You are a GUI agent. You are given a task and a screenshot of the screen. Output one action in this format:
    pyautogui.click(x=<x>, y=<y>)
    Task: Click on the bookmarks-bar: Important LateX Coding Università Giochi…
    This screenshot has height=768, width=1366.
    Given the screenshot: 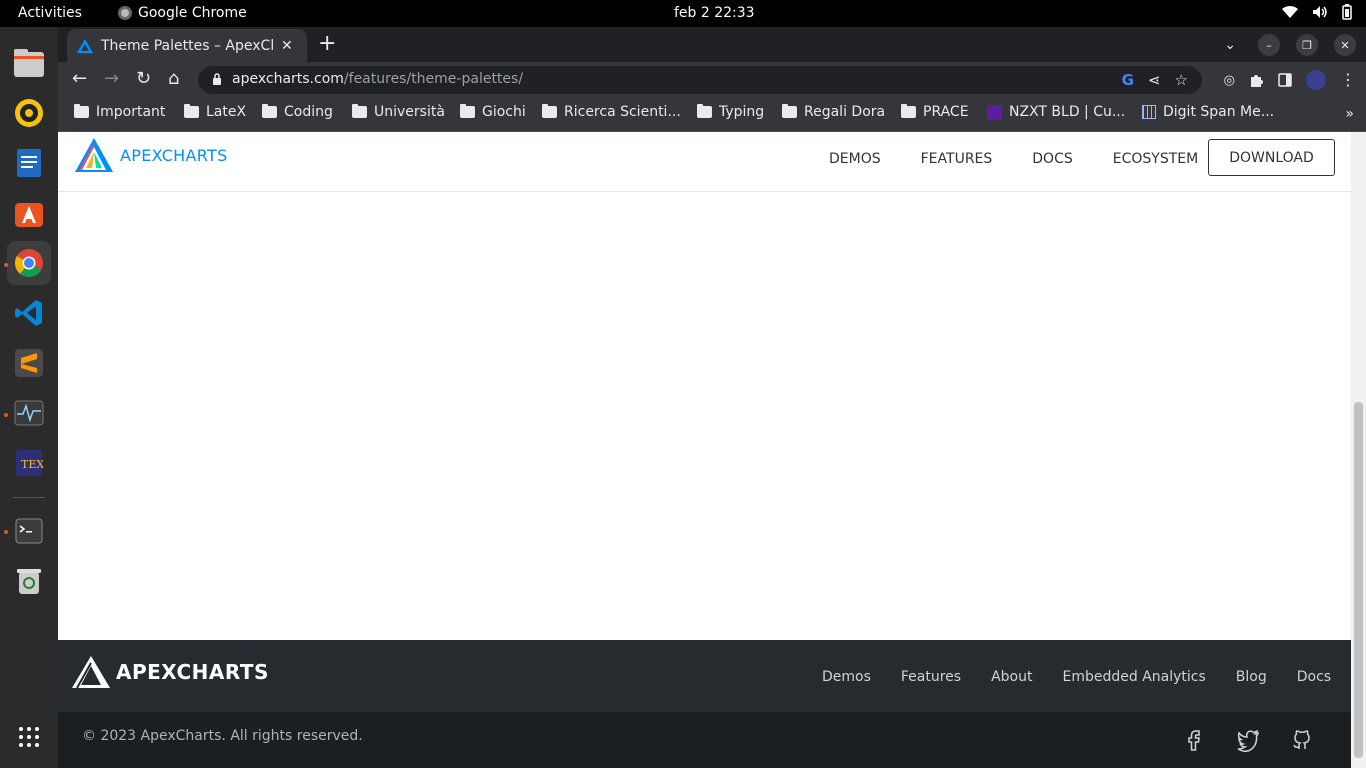 What is the action you would take?
    pyautogui.click(x=712, y=115)
    